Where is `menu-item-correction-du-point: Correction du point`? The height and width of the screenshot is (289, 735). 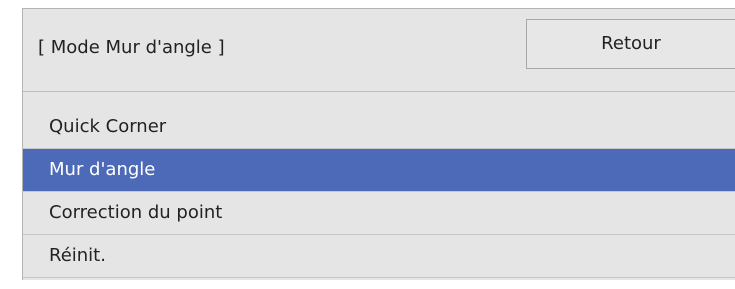
menu-item-correction-du-point: Correction du point is located at coordinates (379, 213).